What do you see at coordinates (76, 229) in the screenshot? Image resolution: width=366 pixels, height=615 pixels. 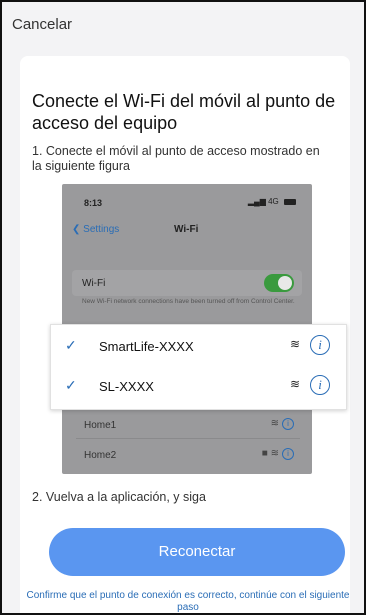 I see `chevron-left-icon: ❮` at bounding box center [76, 229].